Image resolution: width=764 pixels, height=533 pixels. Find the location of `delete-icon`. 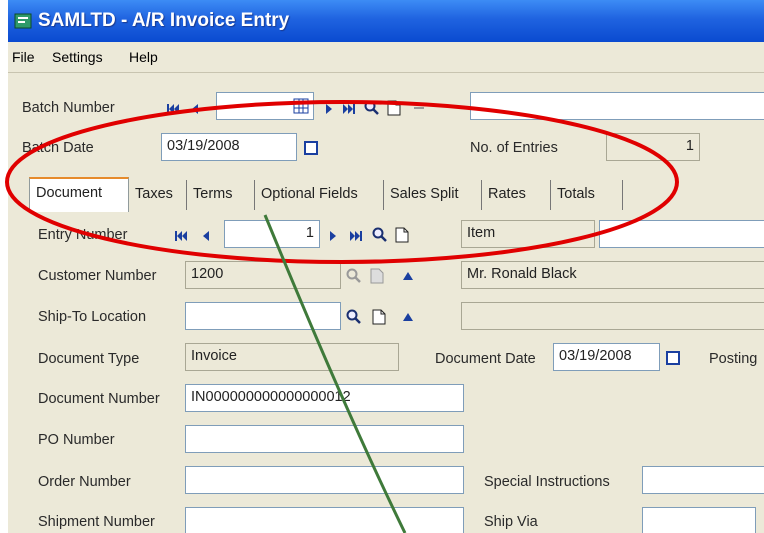

delete-icon is located at coordinates (419, 108).